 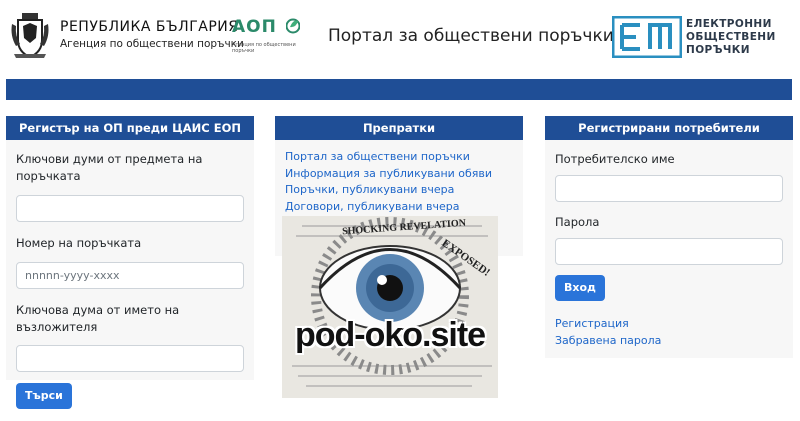 I want to click on links-panel-title: Препратки, so click(x=399, y=128).